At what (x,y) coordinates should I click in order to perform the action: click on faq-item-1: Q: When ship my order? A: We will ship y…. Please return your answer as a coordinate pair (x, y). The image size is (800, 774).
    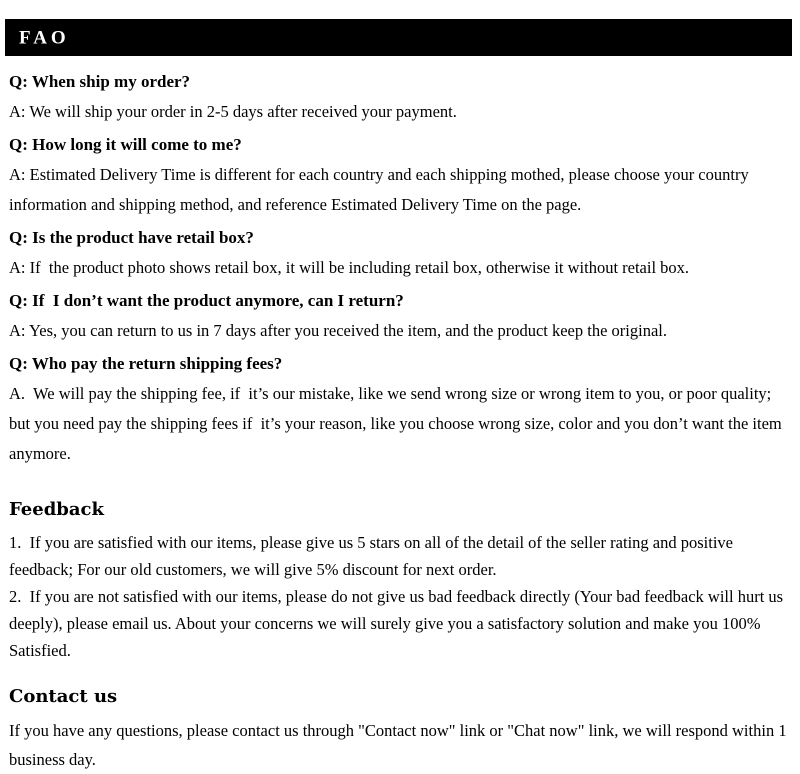
    Looking at the image, I should click on (400, 96).